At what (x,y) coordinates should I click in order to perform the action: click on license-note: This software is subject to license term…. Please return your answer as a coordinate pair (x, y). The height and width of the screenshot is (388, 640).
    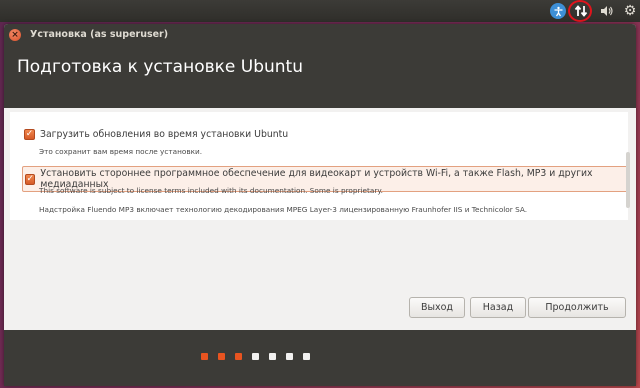
    Looking at the image, I should click on (211, 190).